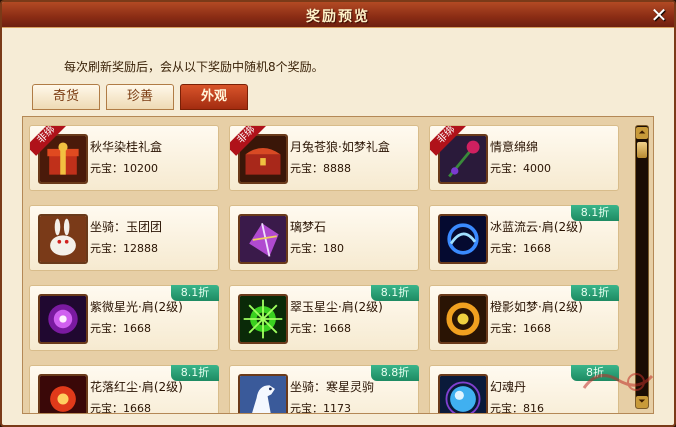 Image resolution: width=676 pixels, height=427 pixels. Describe the element at coordinates (332, 387) in the screenshot. I see `reward-name: 坐骑：寒星灵驹` at that location.